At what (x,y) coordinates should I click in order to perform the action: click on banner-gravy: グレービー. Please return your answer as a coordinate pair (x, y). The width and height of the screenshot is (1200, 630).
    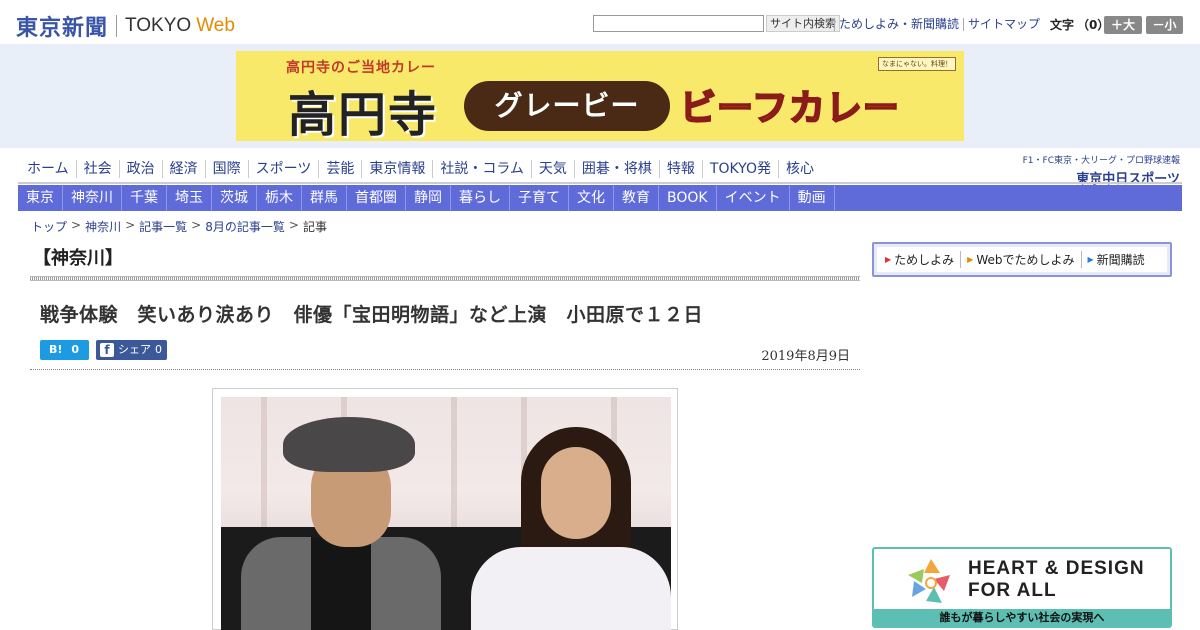
    Looking at the image, I should click on (567, 106).